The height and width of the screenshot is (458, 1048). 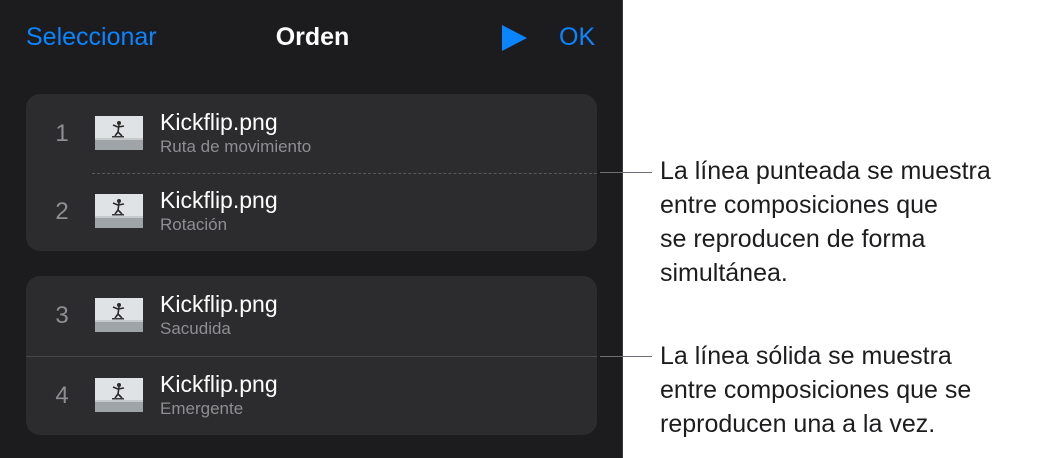 I want to click on build-row: 2 Kickflip.png Rotación, so click(x=311, y=211).